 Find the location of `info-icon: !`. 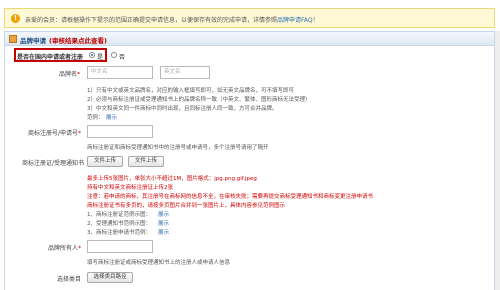

info-icon: ! is located at coordinates (15, 18).